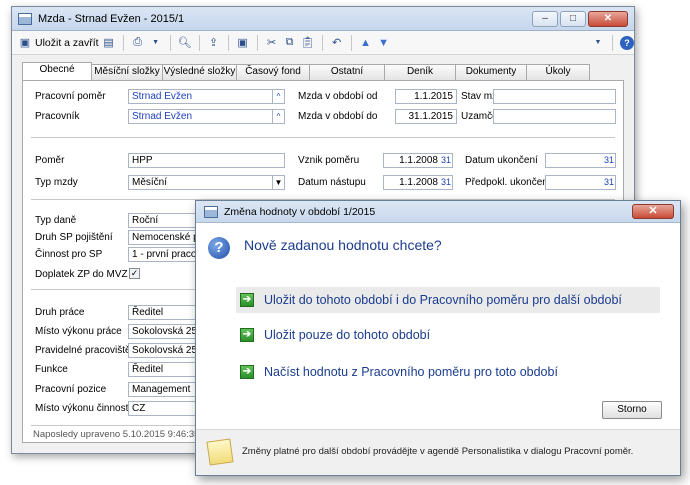 This screenshot has height=485, width=690. I want to click on app-icon, so click(25, 18).